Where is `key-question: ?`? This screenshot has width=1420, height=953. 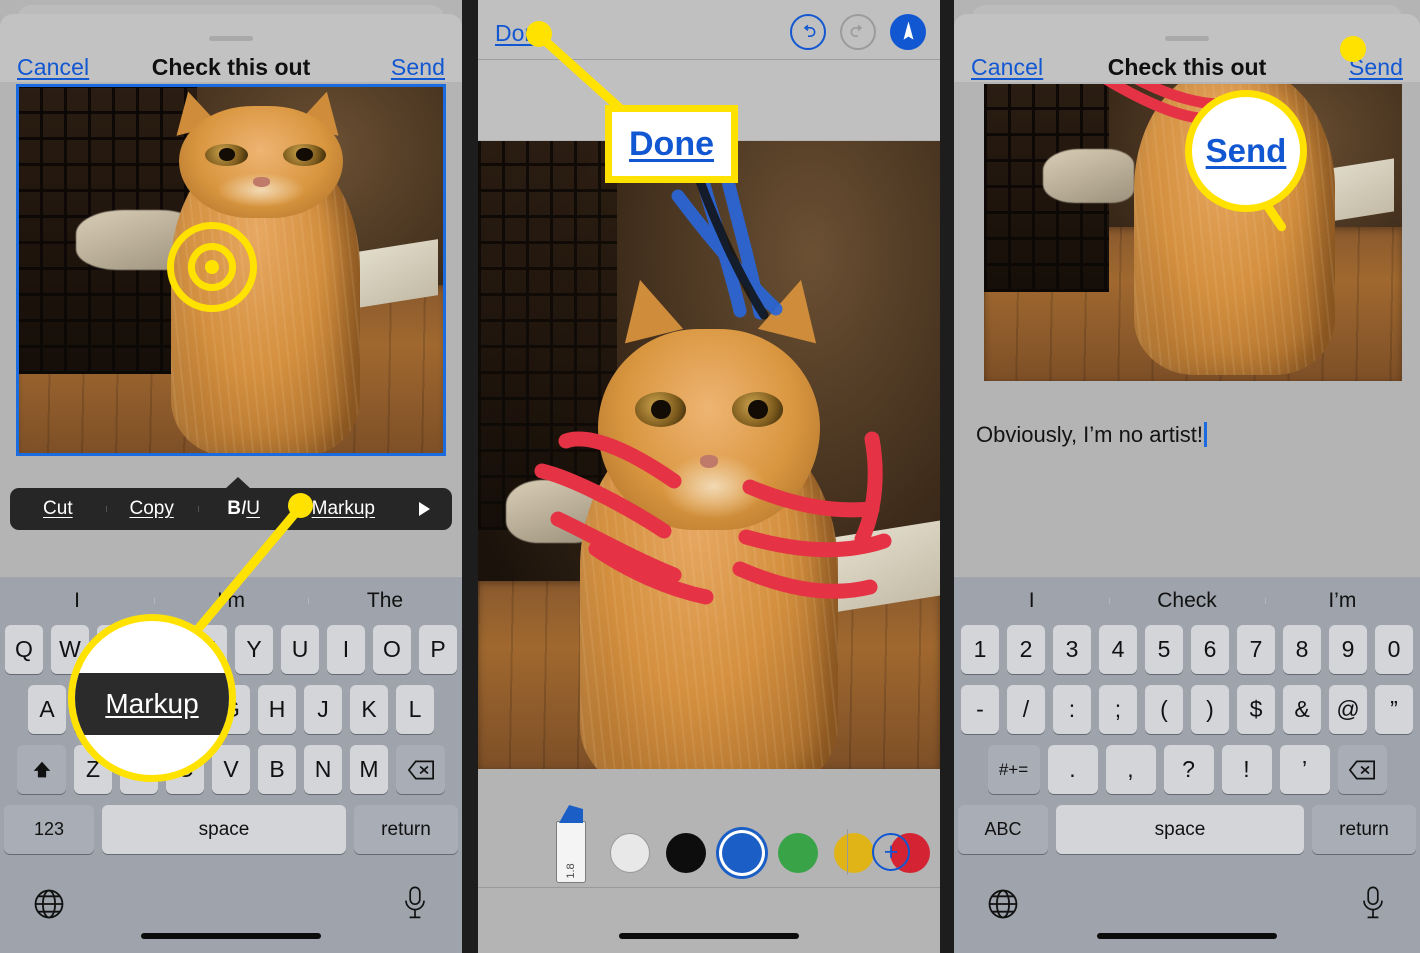
key-question: ? is located at coordinates (1188, 769).